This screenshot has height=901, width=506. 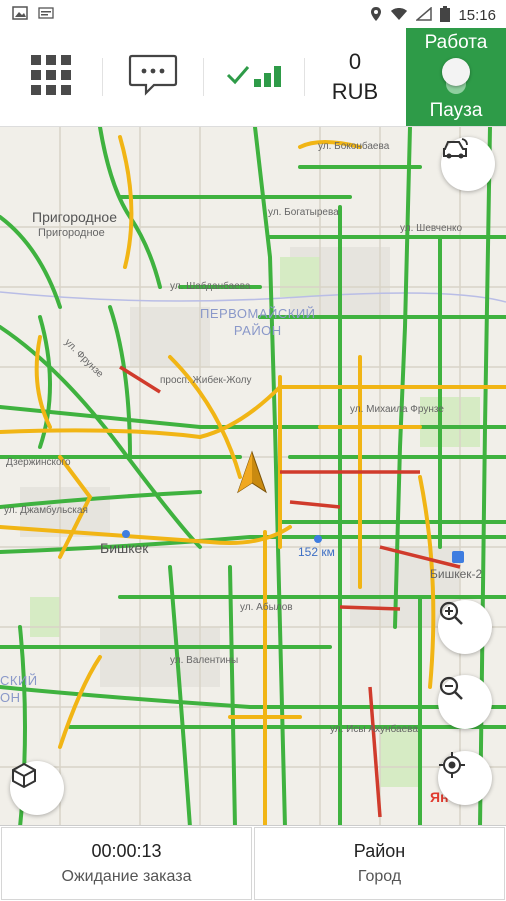 What do you see at coordinates (124, 548) in the screenshot?
I see `place-label: Бишкек` at bounding box center [124, 548].